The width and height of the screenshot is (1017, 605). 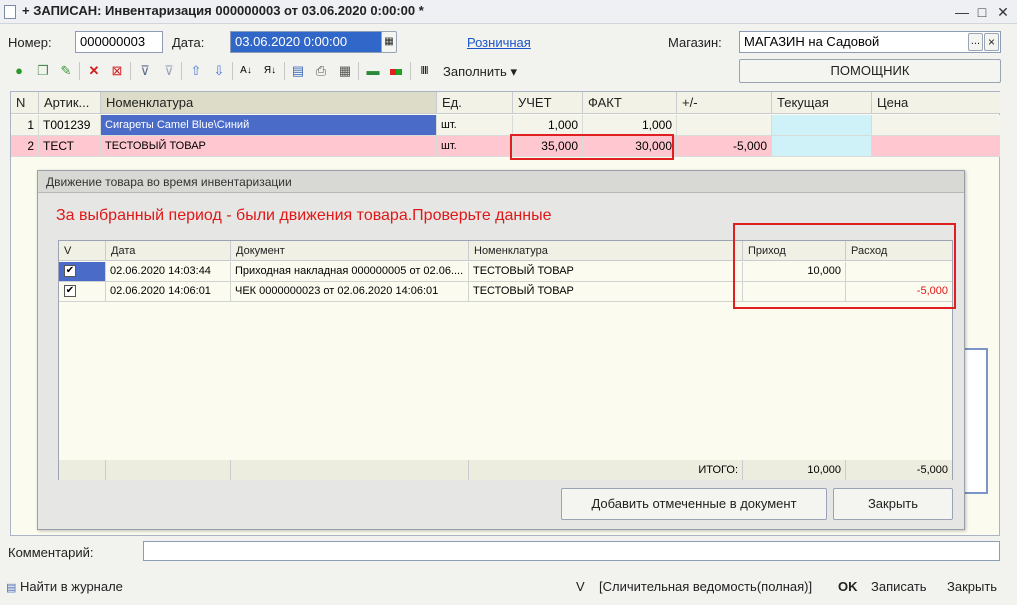 What do you see at coordinates (10, 12) in the screenshot?
I see `document-icon` at bounding box center [10, 12].